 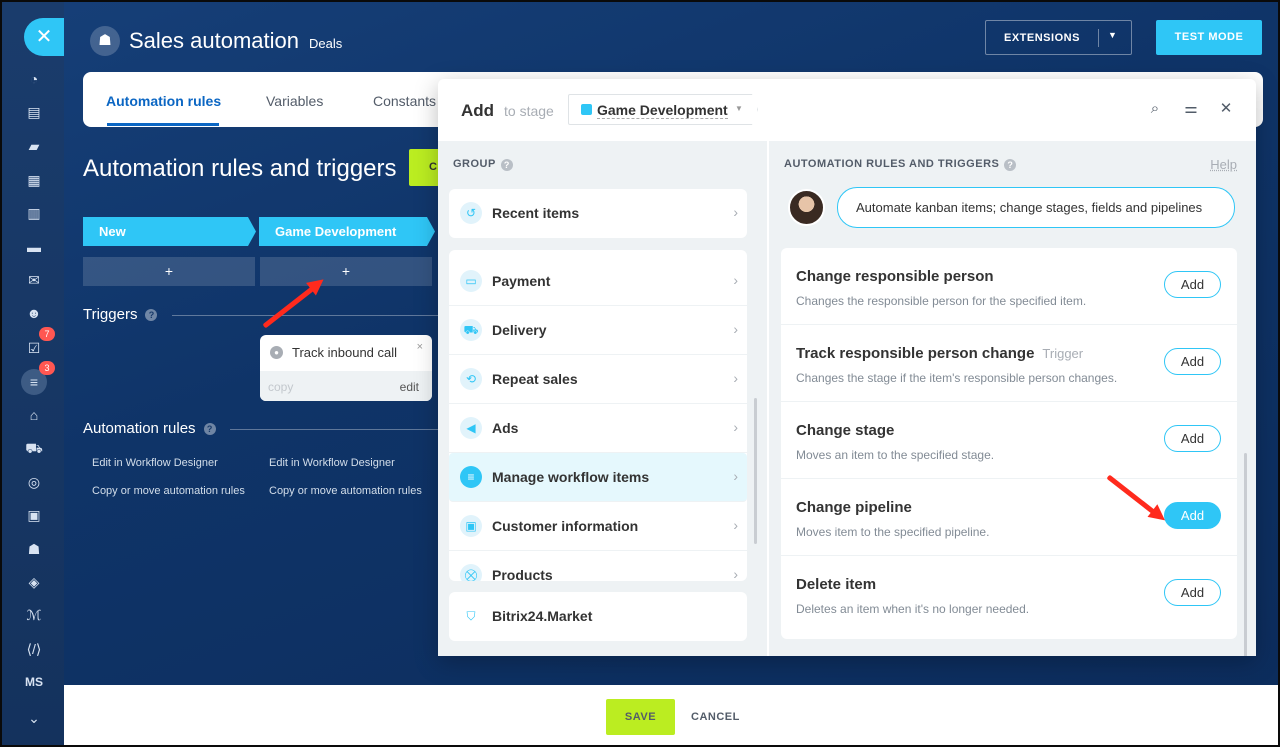 What do you see at coordinates (280, 387) in the screenshot?
I see `copy-link: copy` at bounding box center [280, 387].